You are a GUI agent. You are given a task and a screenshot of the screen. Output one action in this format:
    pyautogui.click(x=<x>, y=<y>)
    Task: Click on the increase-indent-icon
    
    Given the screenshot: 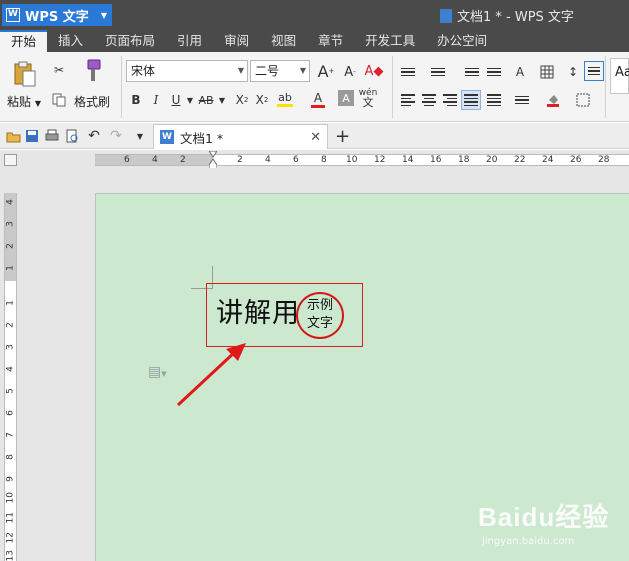 What is the action you would take?
    pyautogui.click(x=494, y=72)
    